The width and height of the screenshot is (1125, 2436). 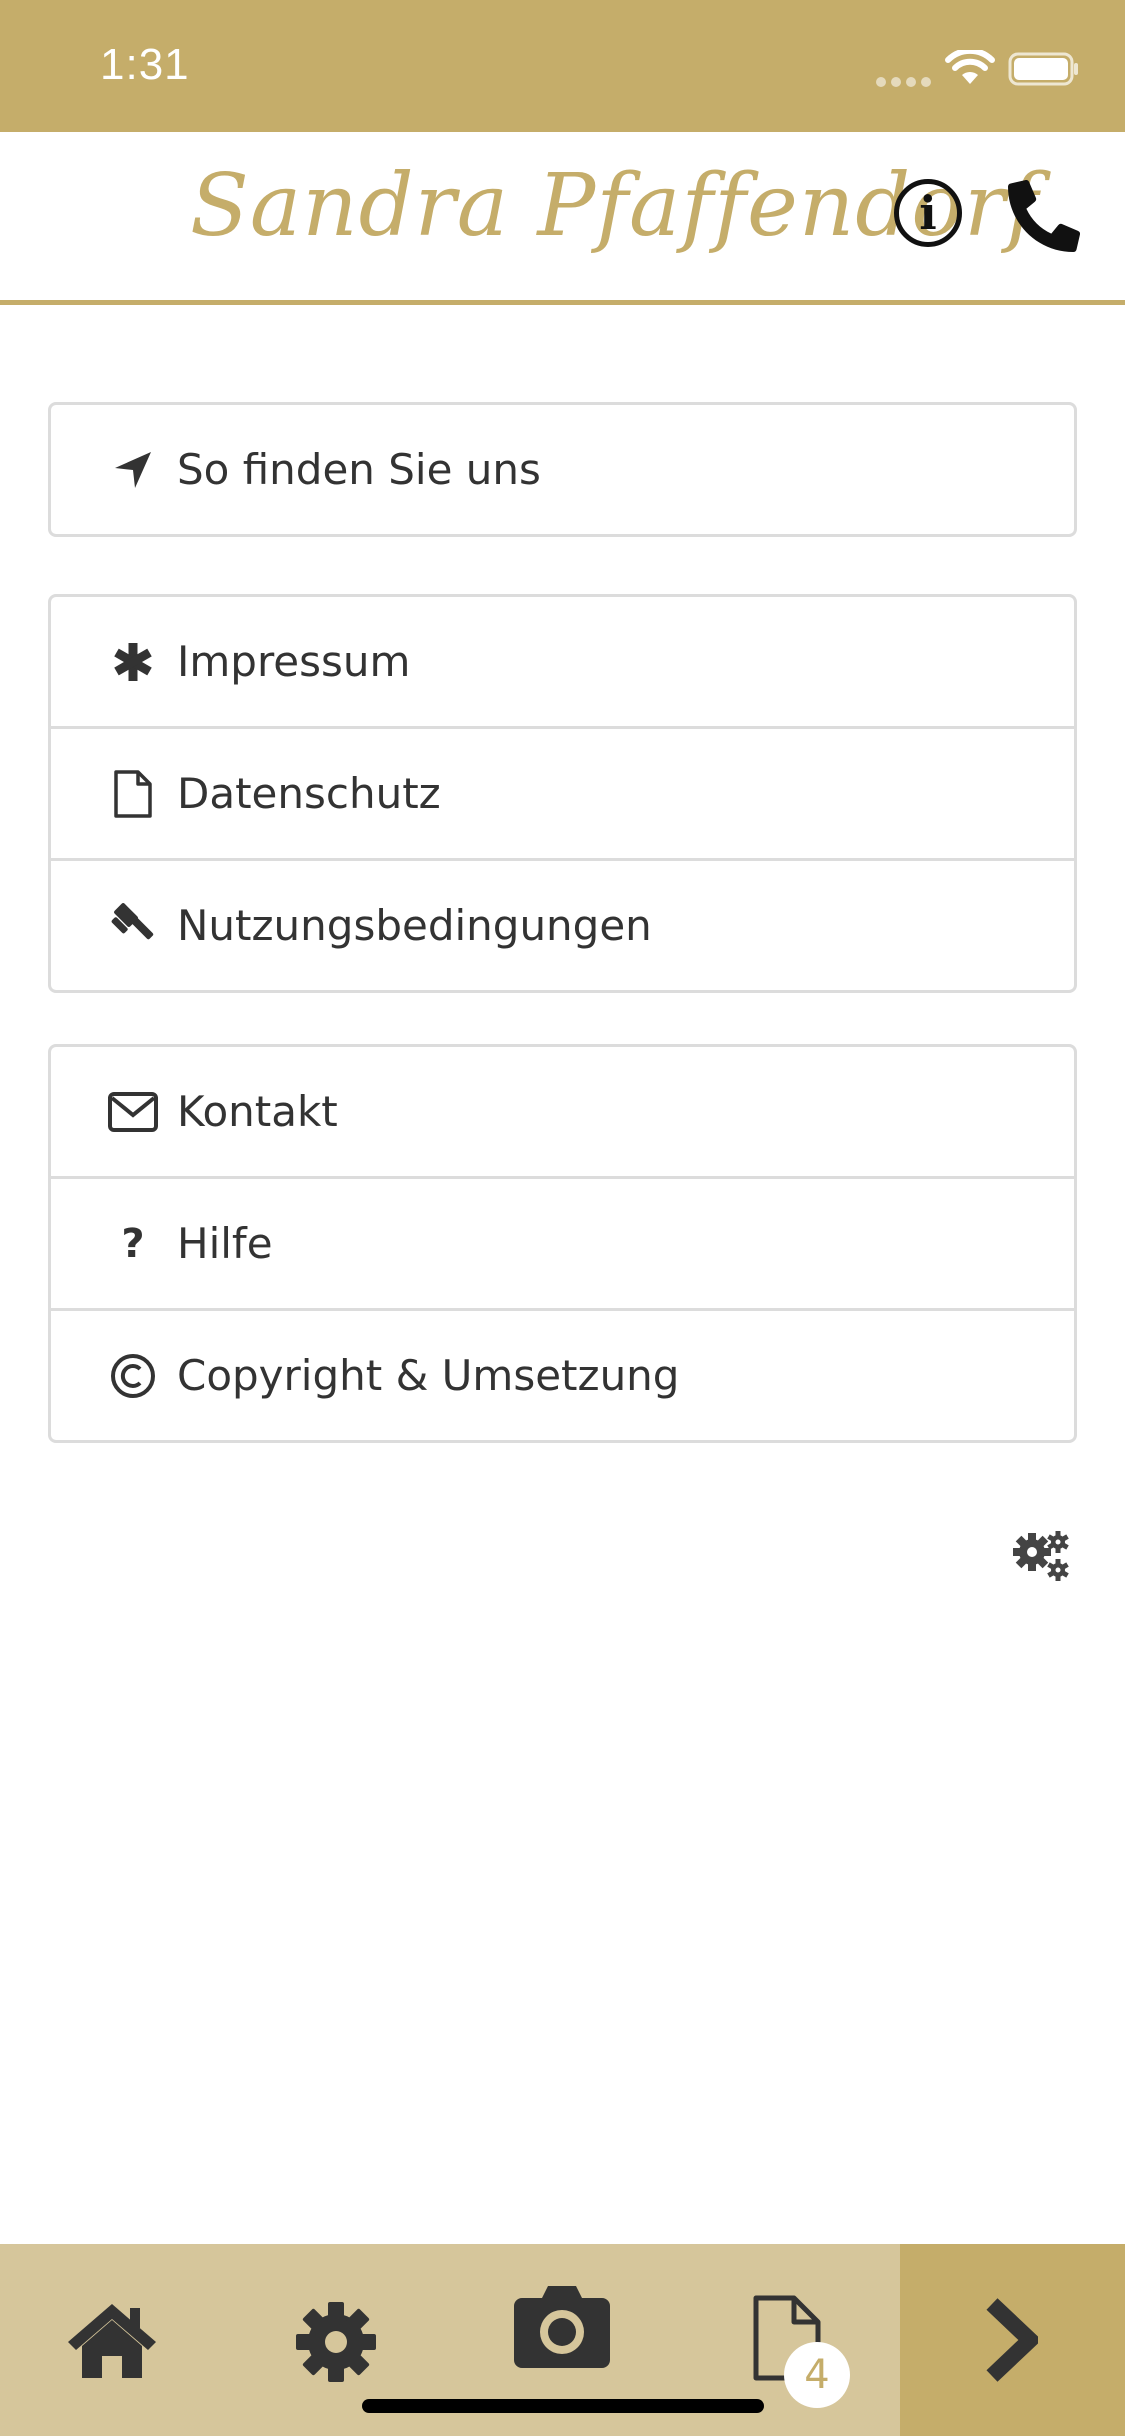 I want to click on gavel-icon, so click(x=133, y=926).